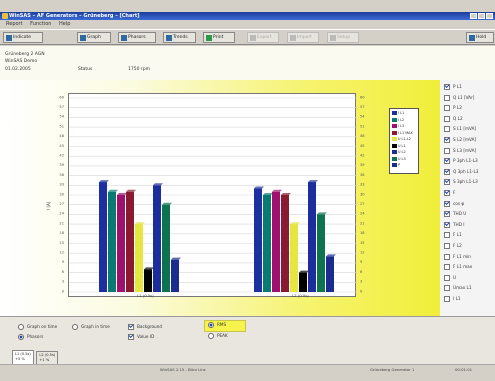 Image resolution: width=495 pixels, height=381 pixels. What do you see at coordinates (21, 327) in the screenshot?
I see `radio-graph-on-time` at bounding box center [21, 327].